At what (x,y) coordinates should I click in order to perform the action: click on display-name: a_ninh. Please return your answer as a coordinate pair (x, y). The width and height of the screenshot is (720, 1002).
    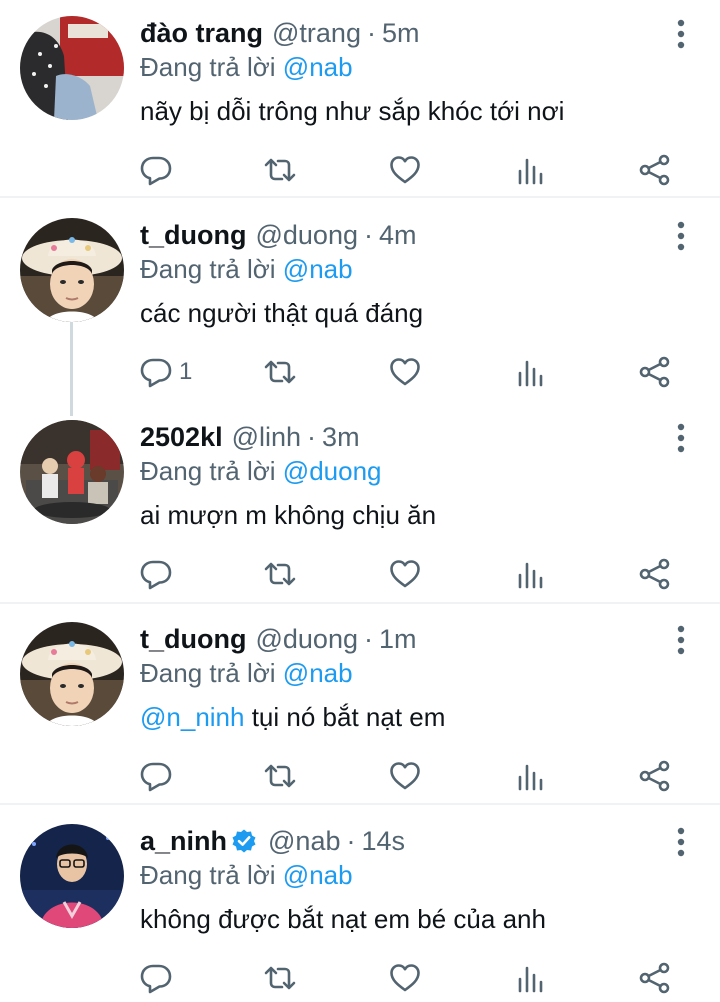
    Looking at the image, I should click on (183, 841).